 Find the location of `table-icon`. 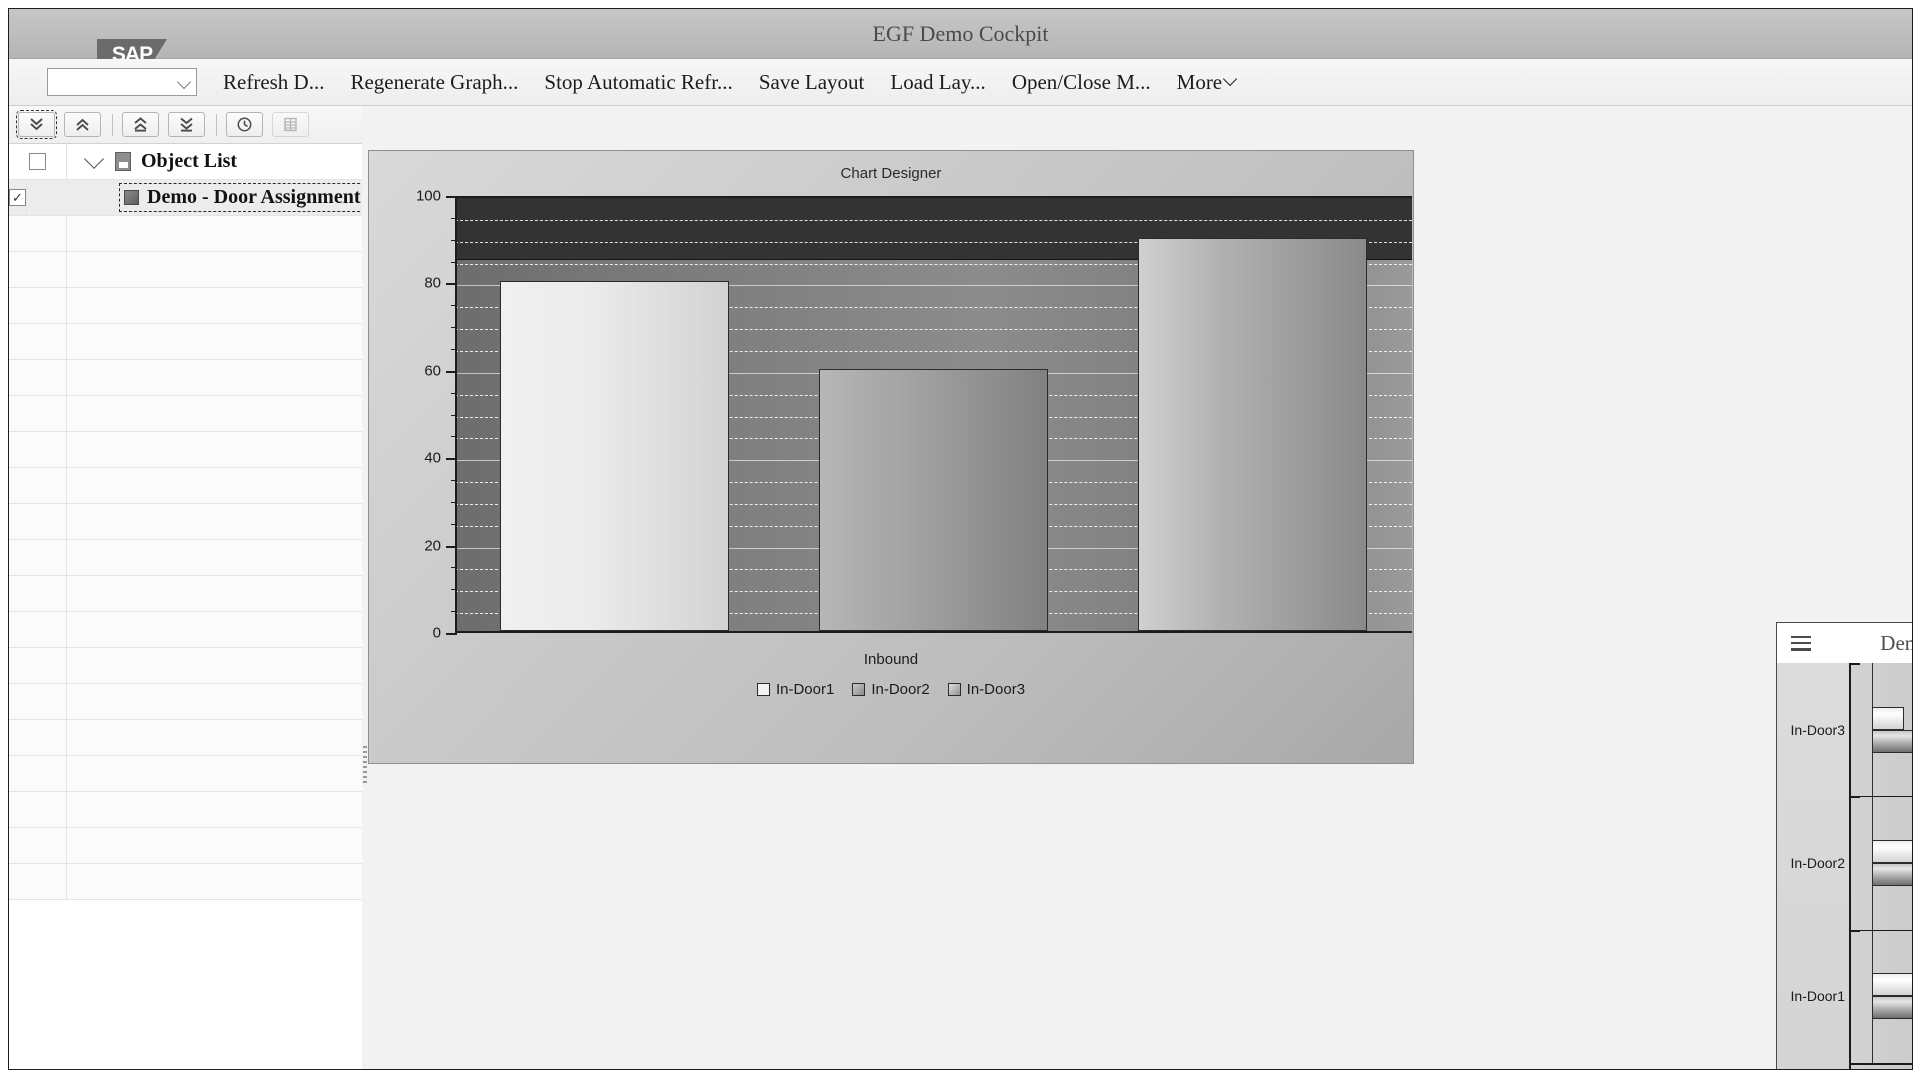

table-icon is located at coordinates (290, 124).